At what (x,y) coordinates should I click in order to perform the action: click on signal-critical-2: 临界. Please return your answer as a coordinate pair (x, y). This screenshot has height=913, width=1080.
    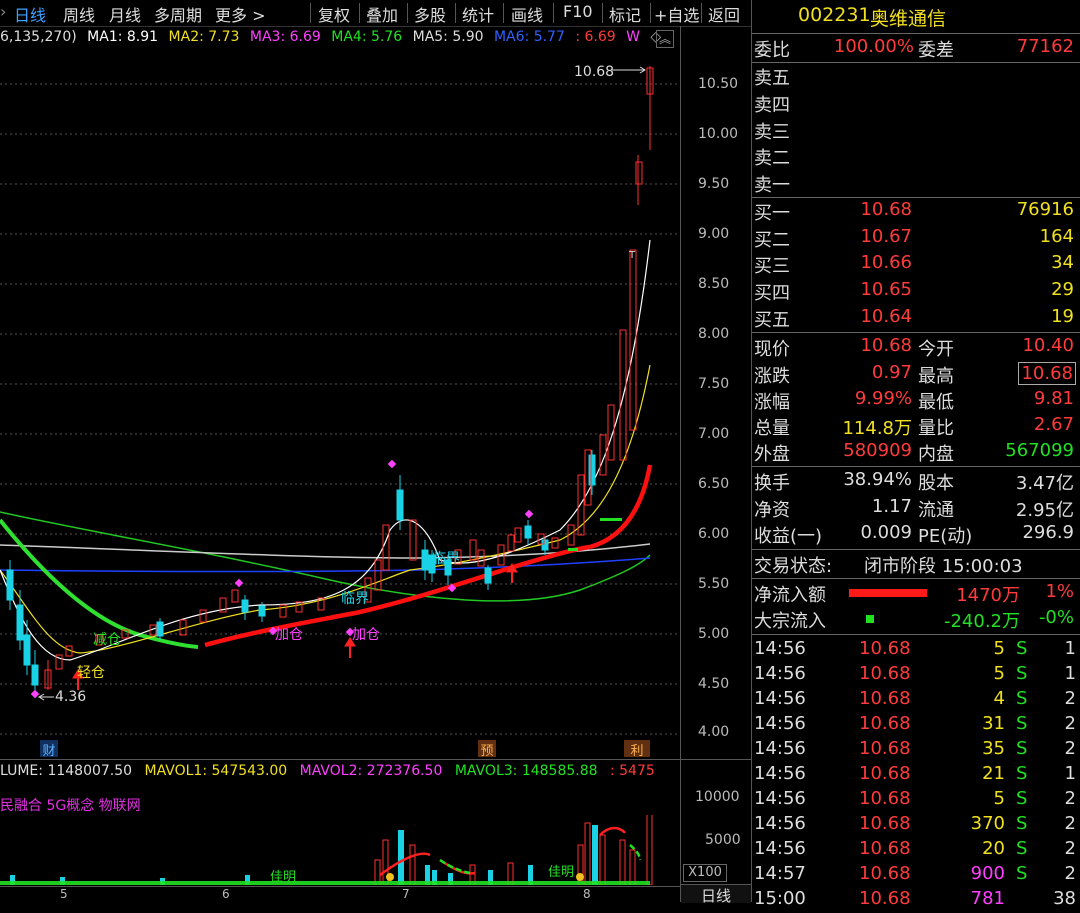
    Looking at the image, I should click on (446, 559).